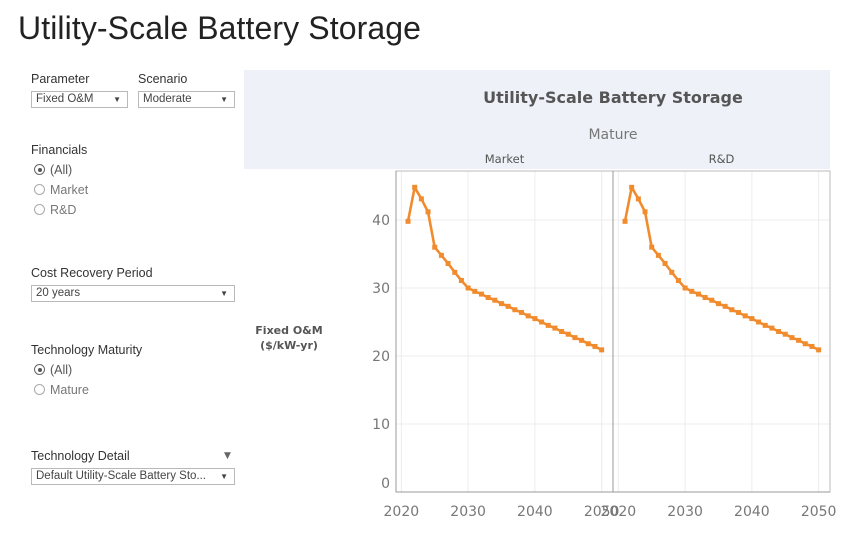  Describe the element at coordinates (385, 484) in the screenshot. I see `y-tick-label: 0` at that location.